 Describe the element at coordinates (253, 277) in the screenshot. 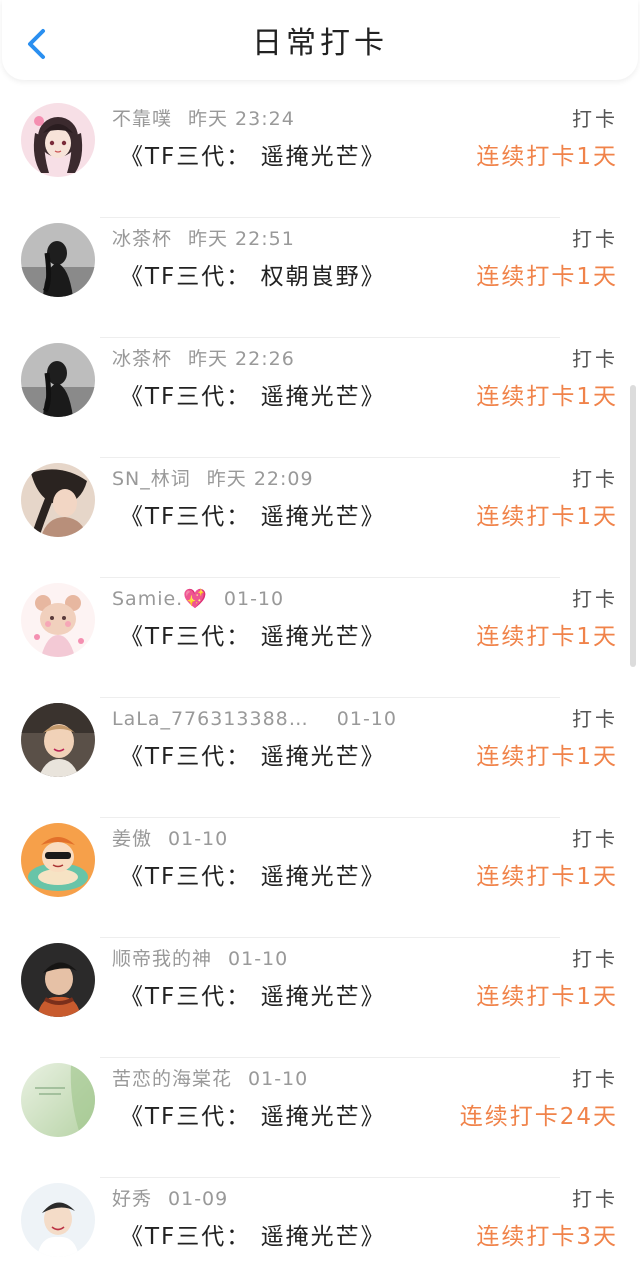

I see `entry-content: 《TF三代： 权朝崀野》` at that location.